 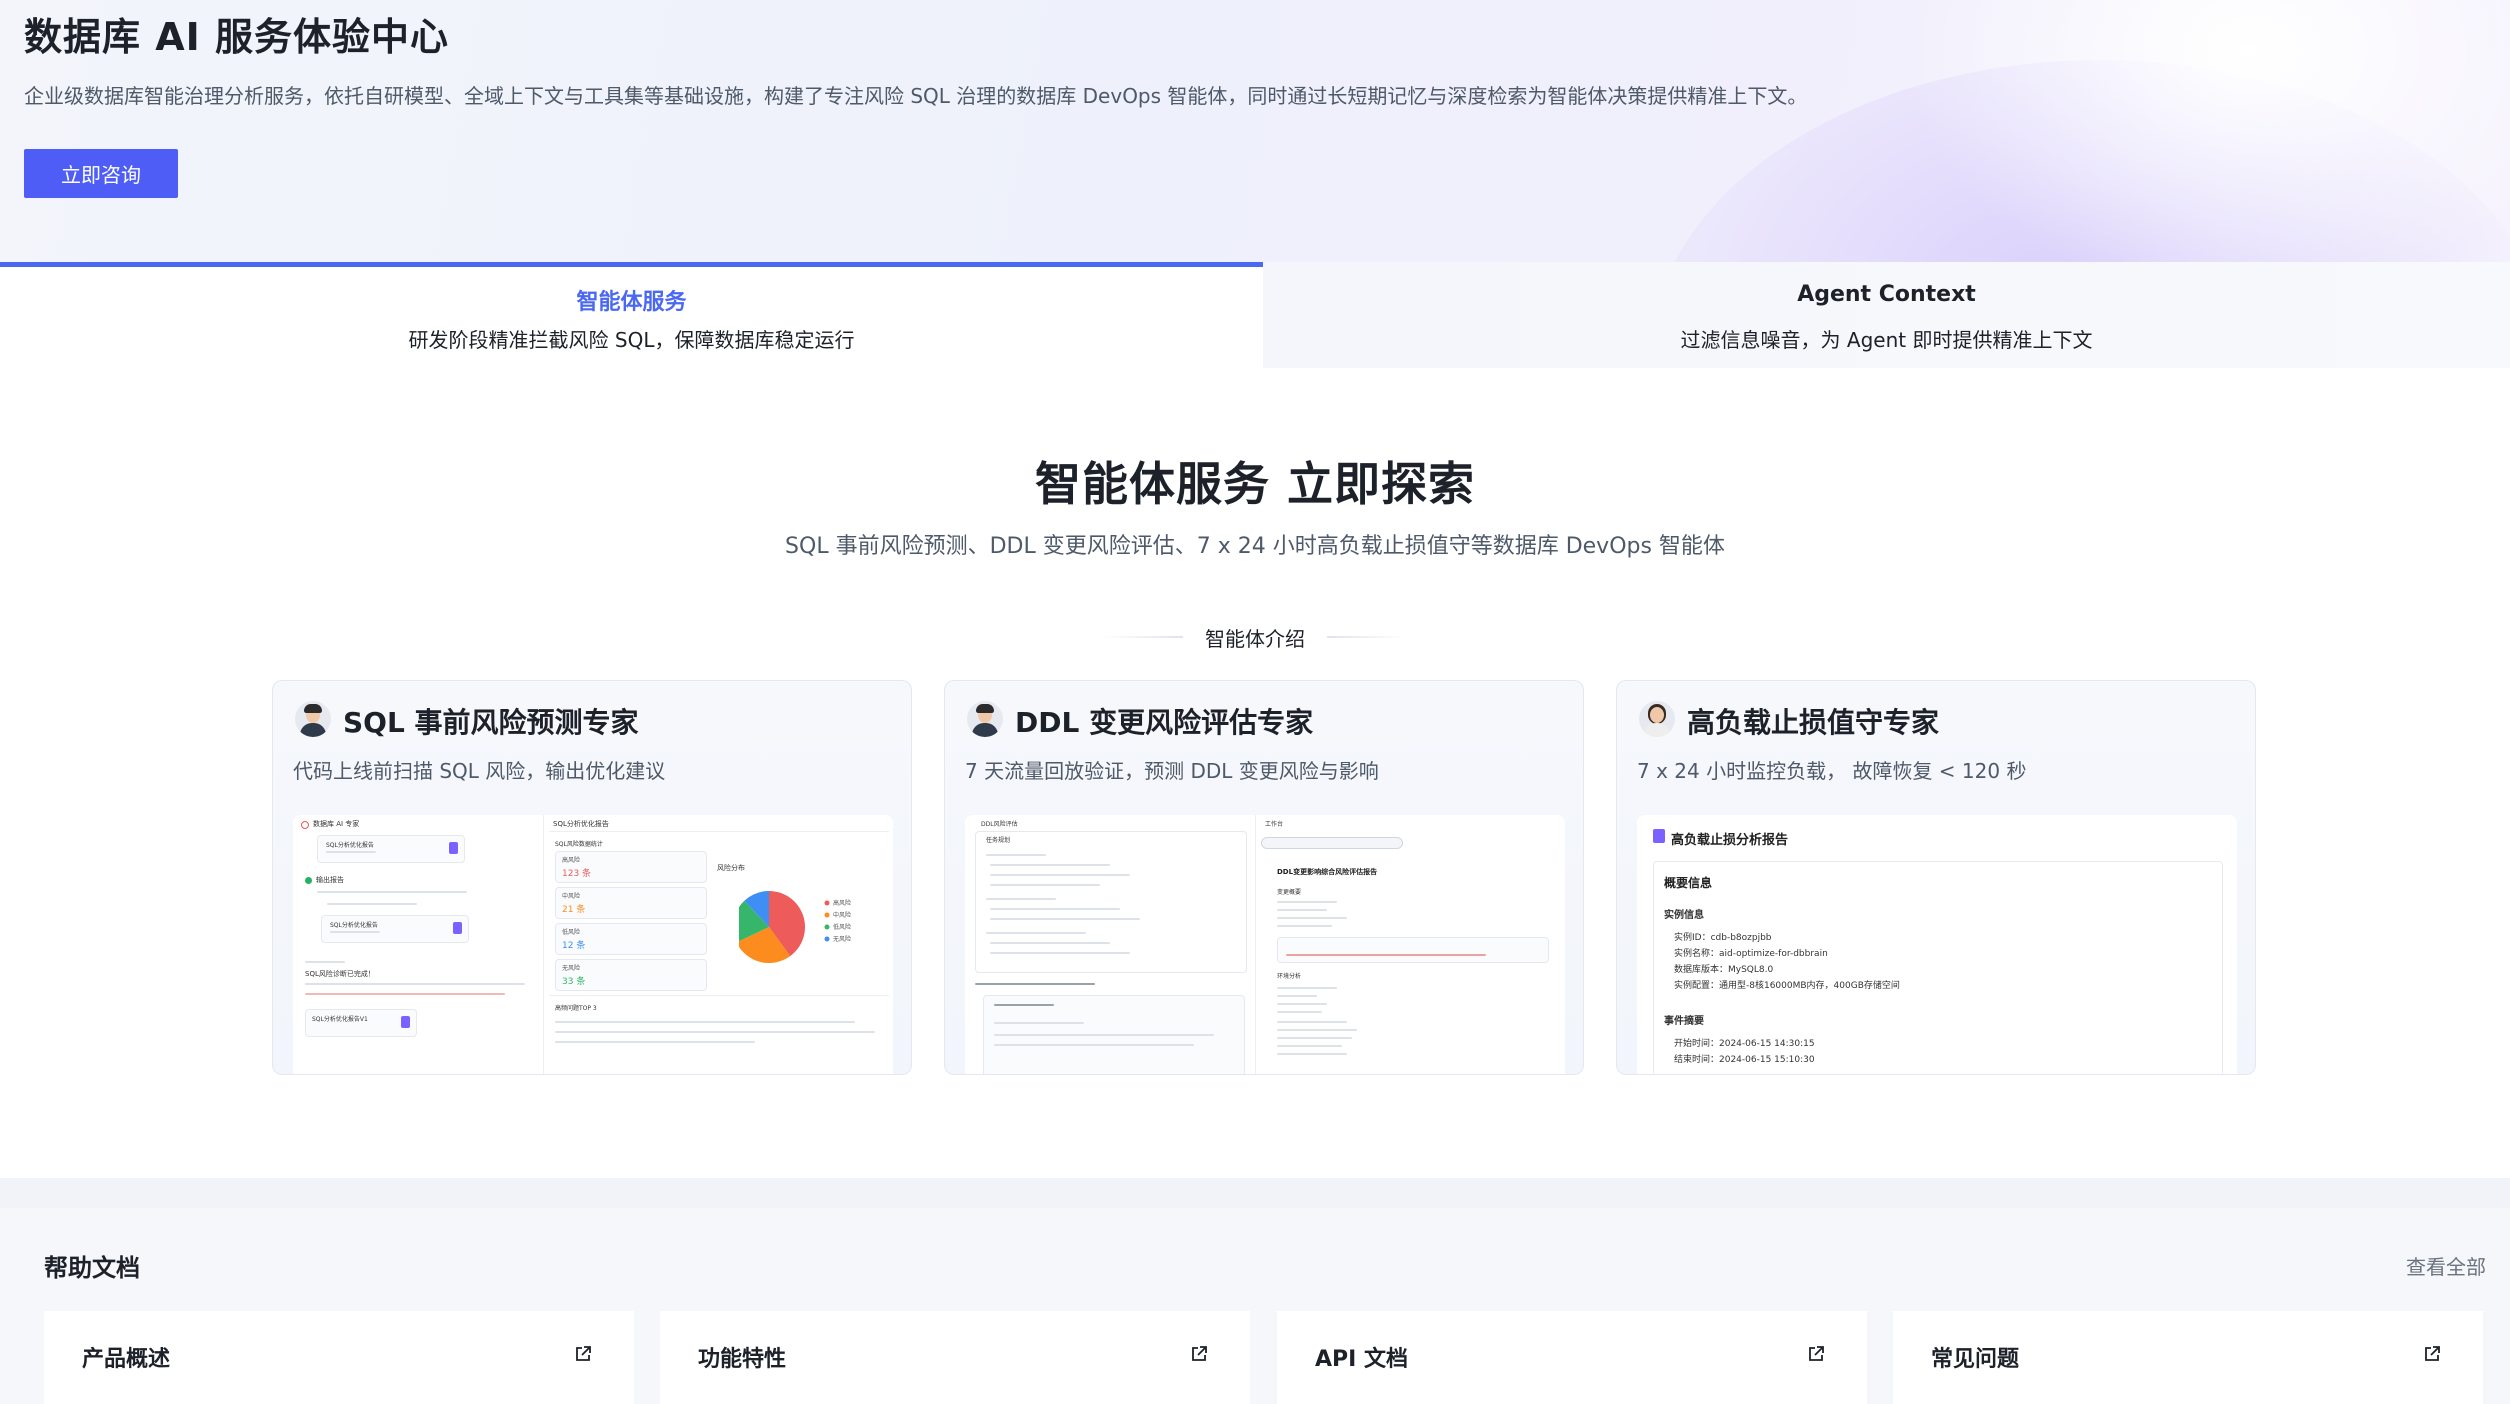 I want to click on doc-label: 功能特性, so click(x=742, y=1359).